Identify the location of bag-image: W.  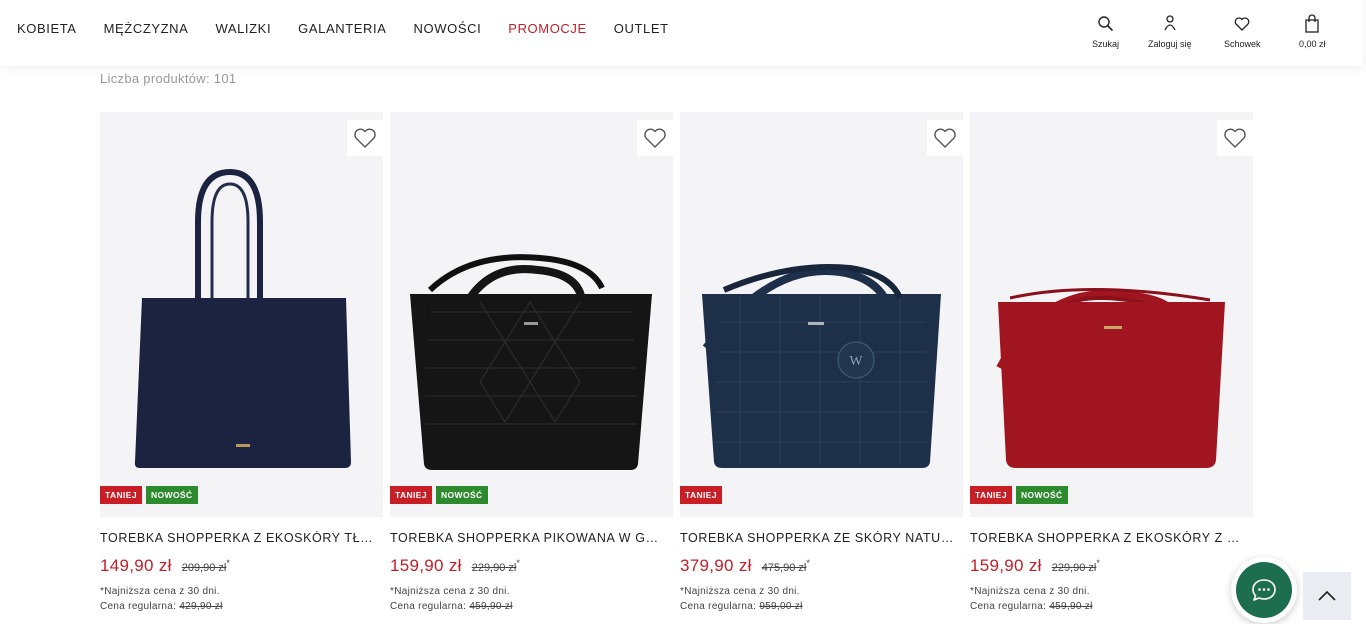
(821, 365).